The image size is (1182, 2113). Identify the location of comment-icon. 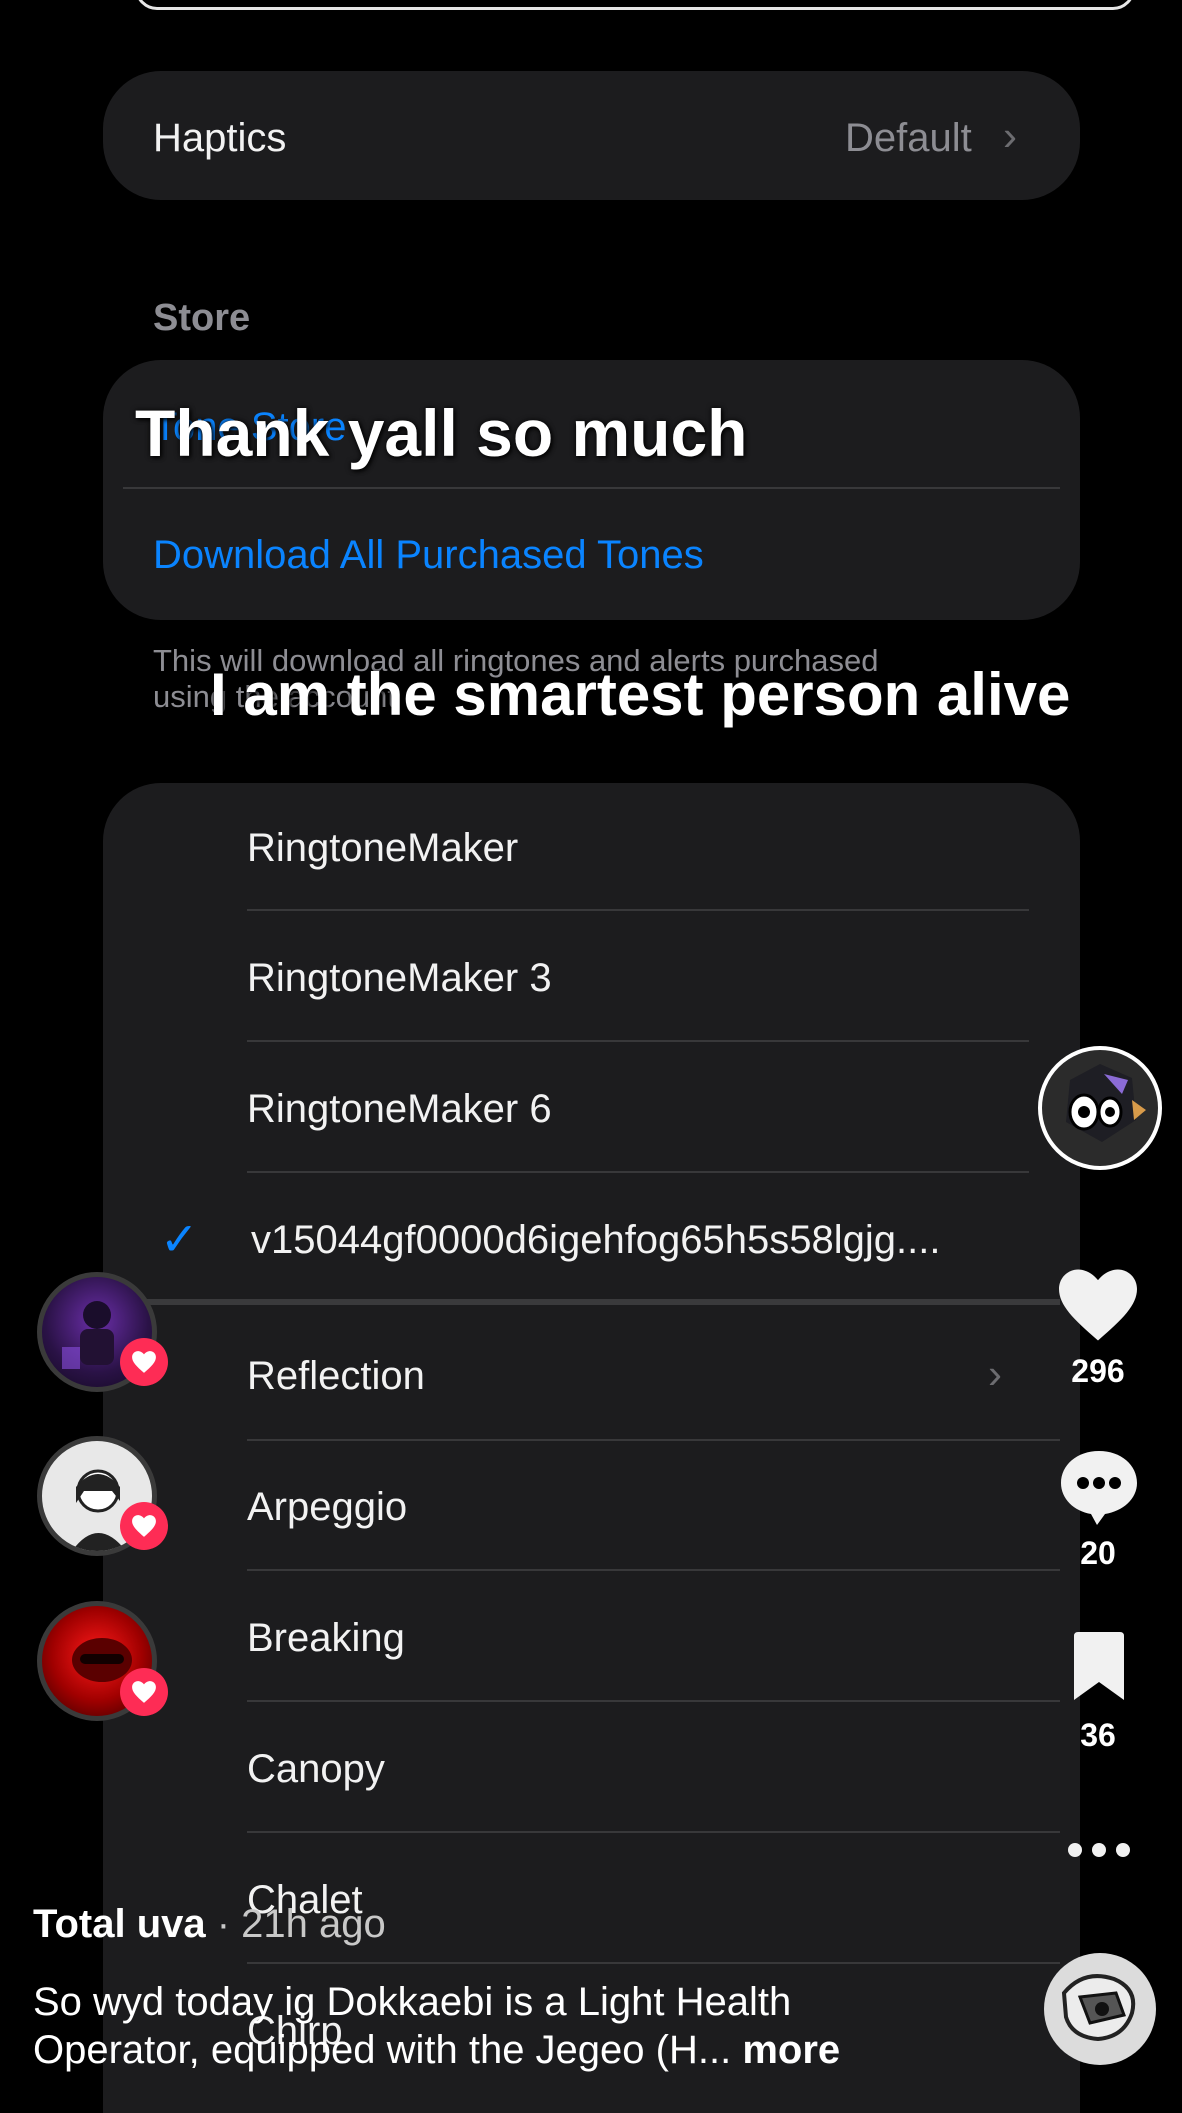
(1099, 1488).